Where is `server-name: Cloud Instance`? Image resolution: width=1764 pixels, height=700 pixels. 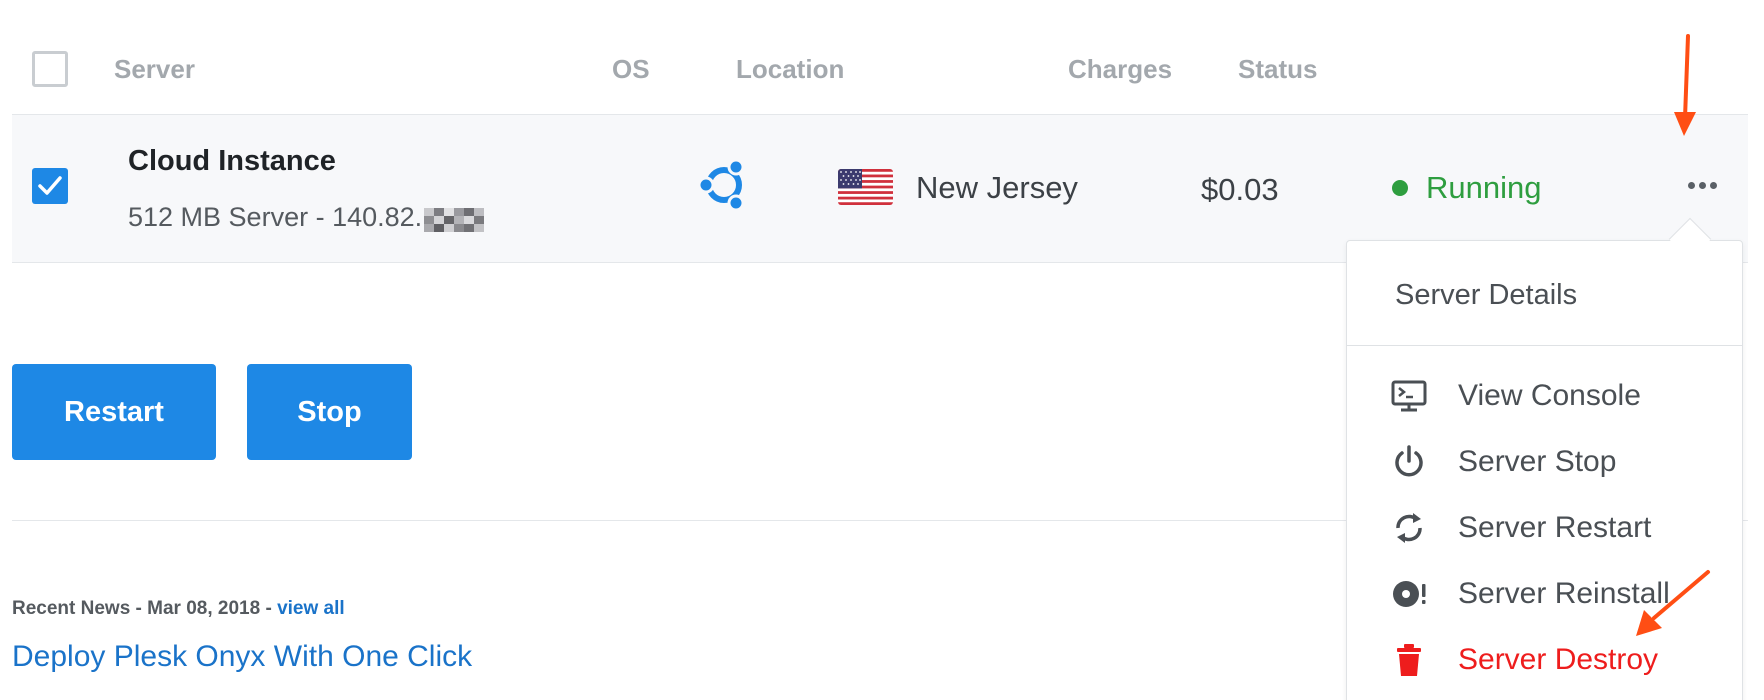 server-name: Cloud Instance is located at coordinates (232, 161).